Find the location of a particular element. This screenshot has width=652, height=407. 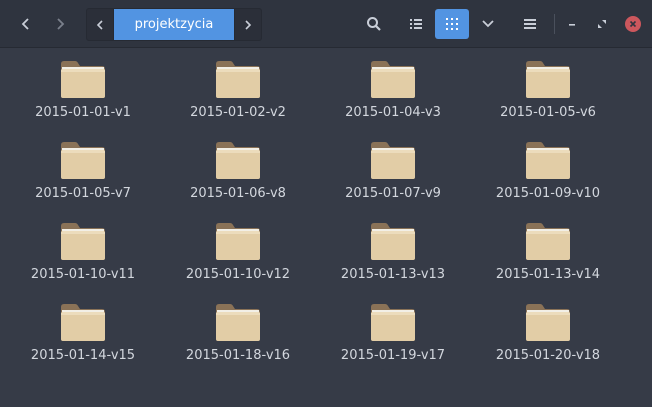

folder-item: 2015-01-13-v13 is located at coordinates (393, 251).